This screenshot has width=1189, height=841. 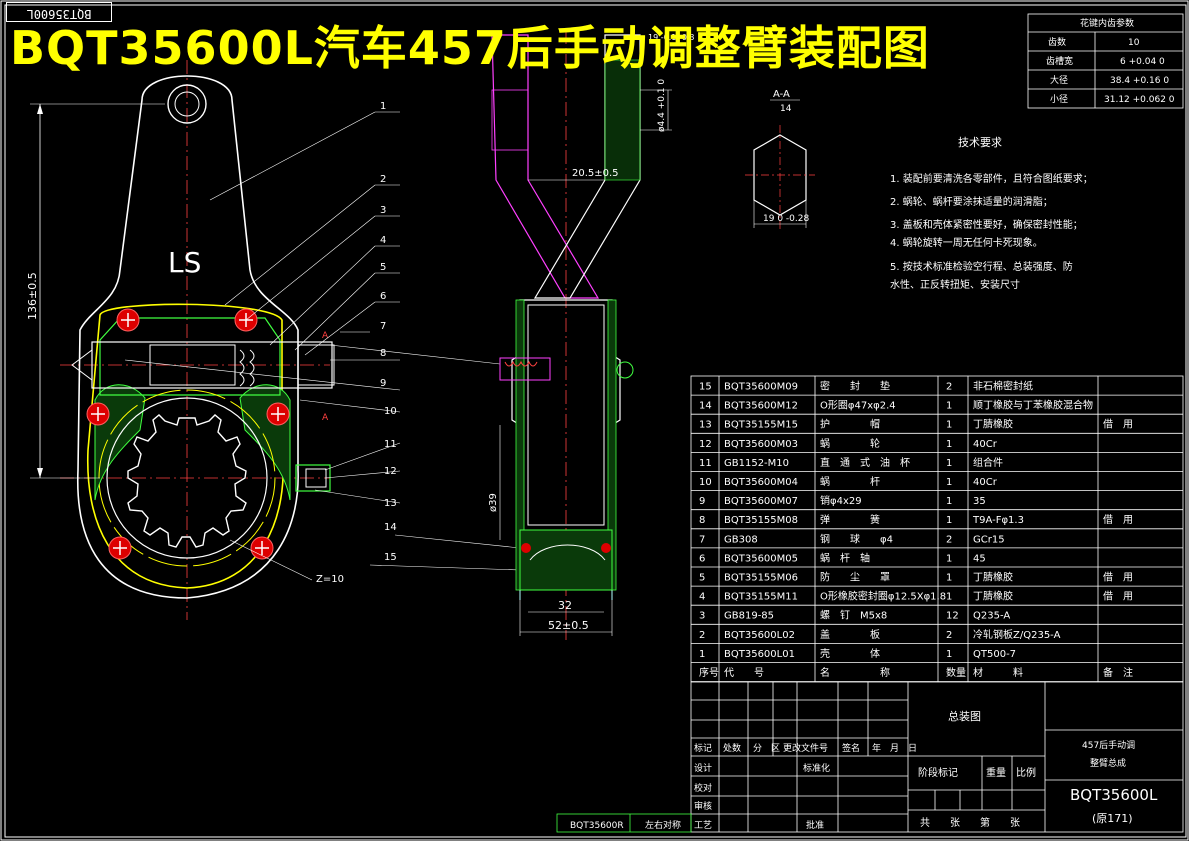 I want to click on bom-cell-no: 2, so click(x=702, y=635).